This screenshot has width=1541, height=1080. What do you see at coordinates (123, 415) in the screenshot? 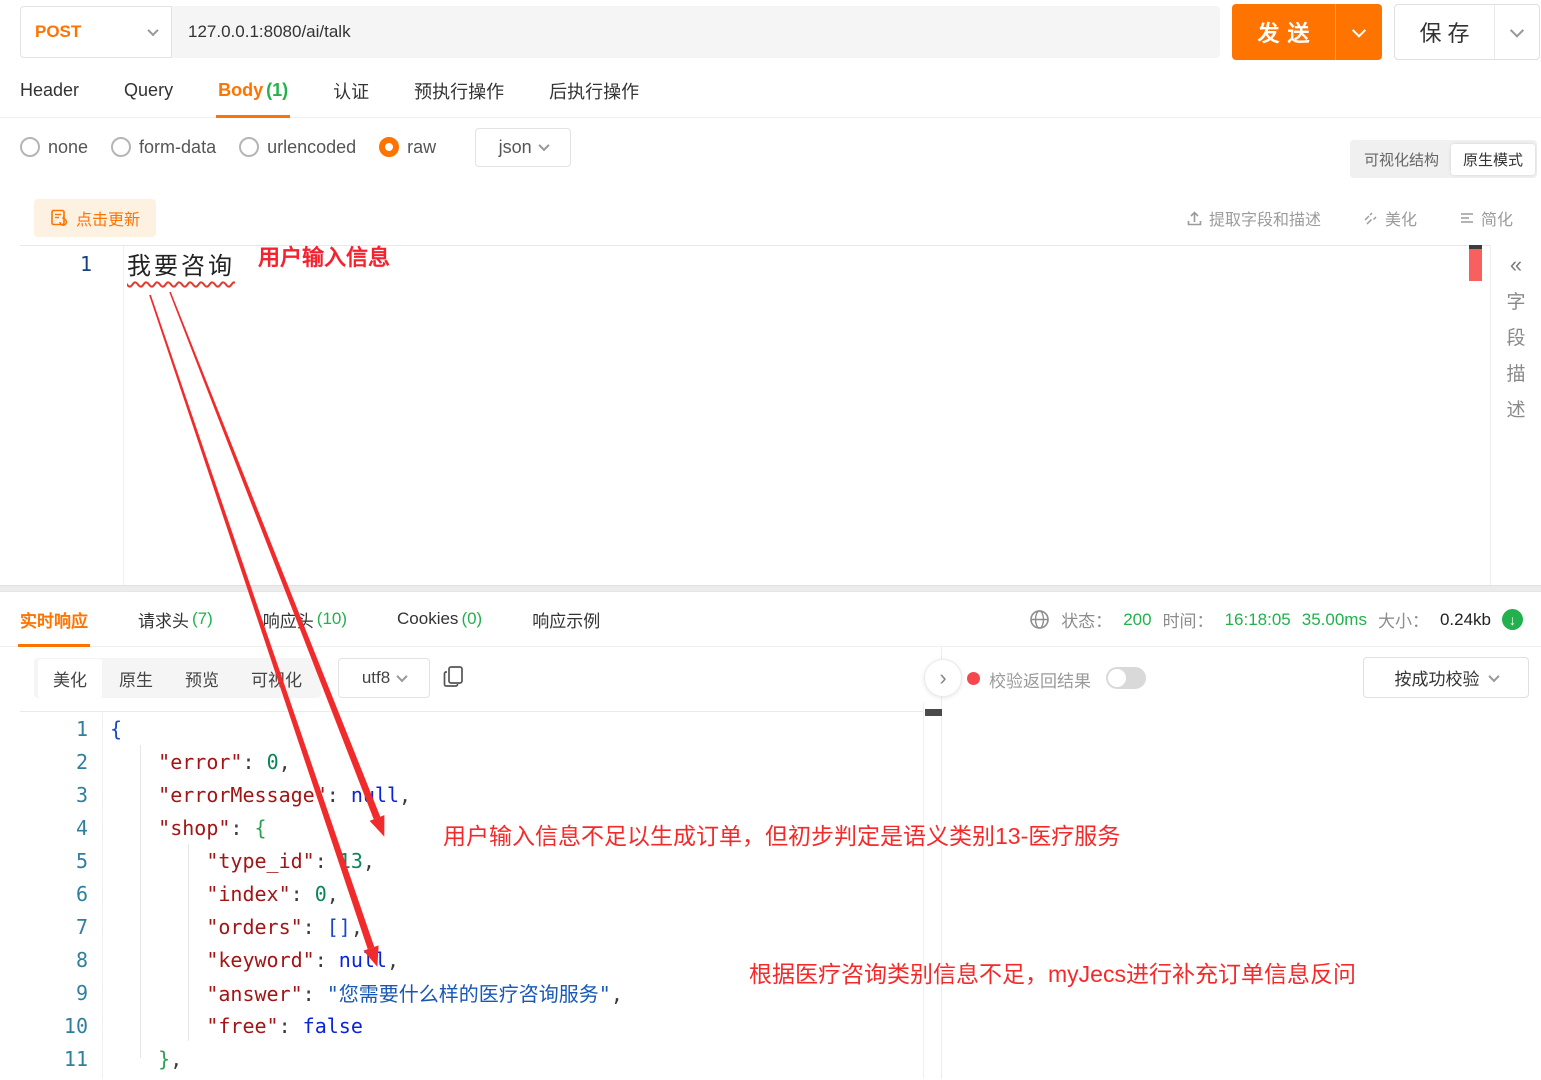
I see `editor-gutter-divider` at bounding box center [123, 415].